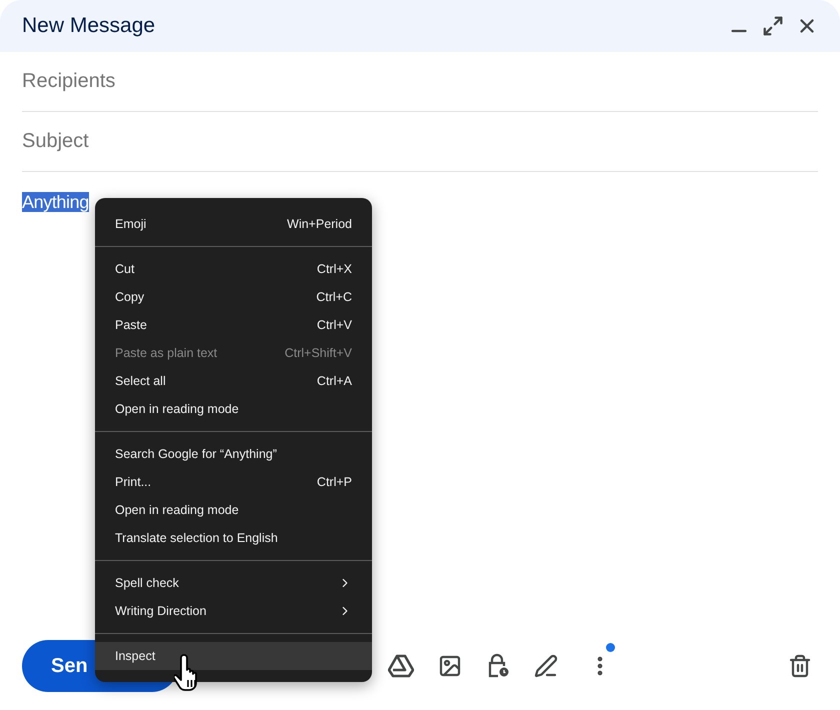  What do you see at coordinates (334, 325) in the screenshot?
I see `shortcut-text: Ctrl+V` at bounding box center [334, 325].